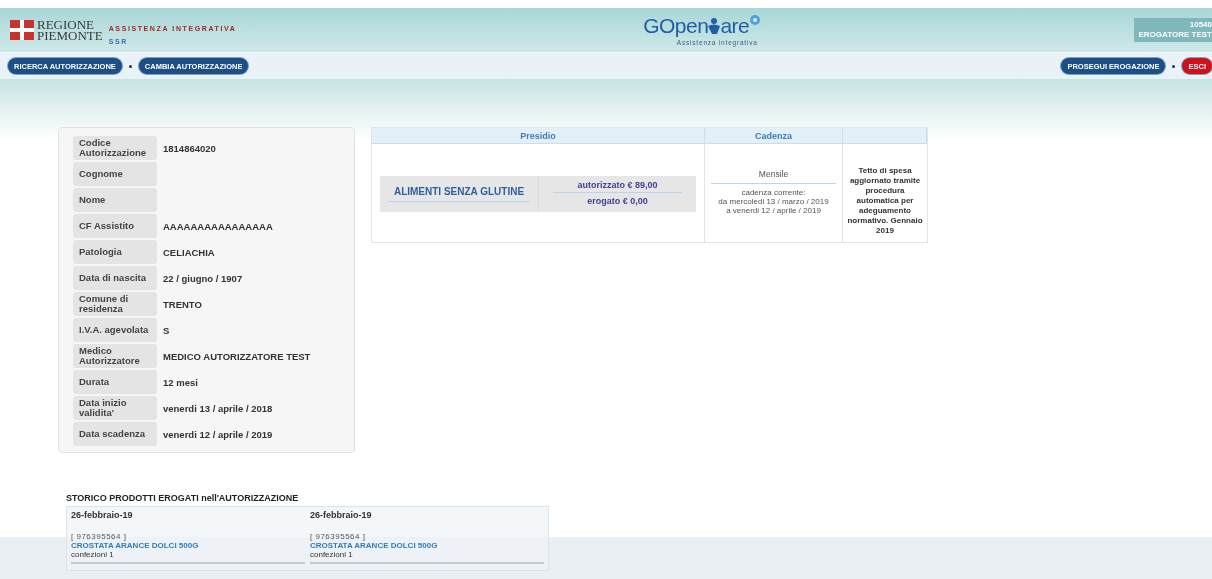 The height and width of the screenshot is (579, 1212). Describe the element at coordinates (774, 136) in the screenshot. I see `column-header: Cadenza` at that location.